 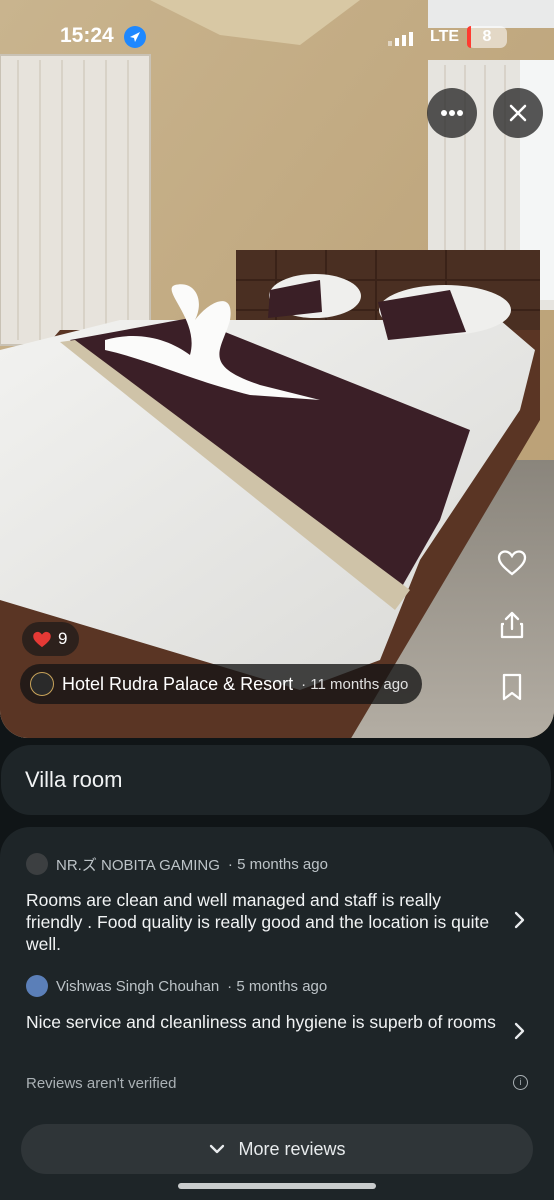 I want to click on battery-icon: 8, so click(x=487, y=37).